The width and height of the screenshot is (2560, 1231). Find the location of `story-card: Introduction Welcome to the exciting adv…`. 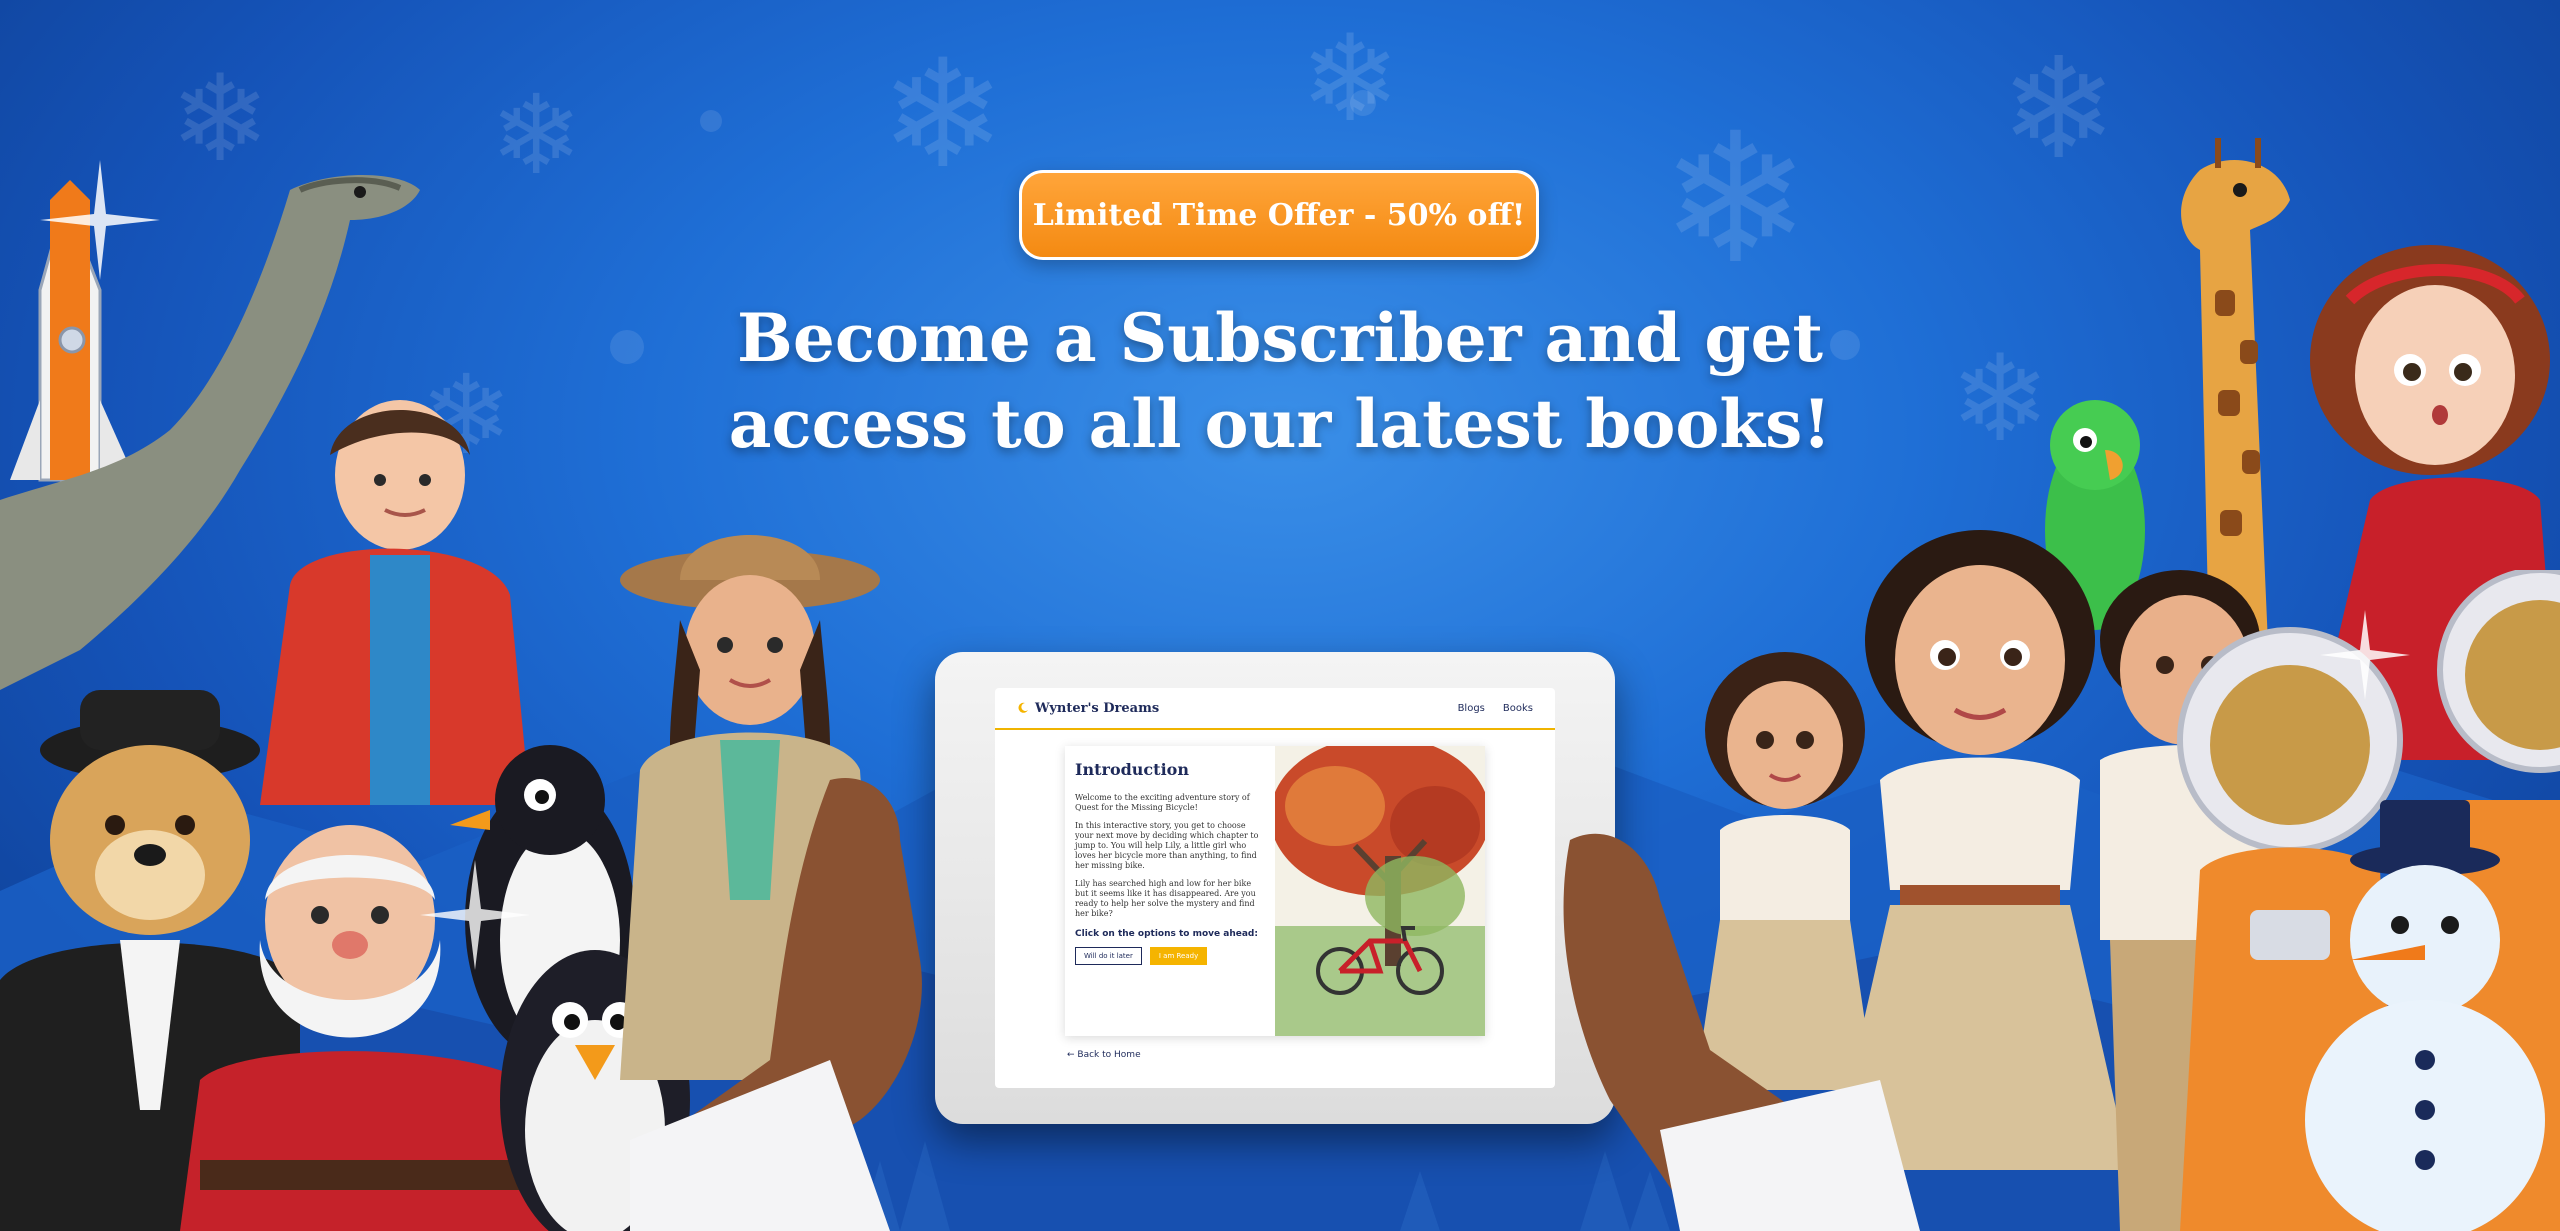

story-card: Introduction Welcome to the exciting adv… is located at coordinates (1275, 891).